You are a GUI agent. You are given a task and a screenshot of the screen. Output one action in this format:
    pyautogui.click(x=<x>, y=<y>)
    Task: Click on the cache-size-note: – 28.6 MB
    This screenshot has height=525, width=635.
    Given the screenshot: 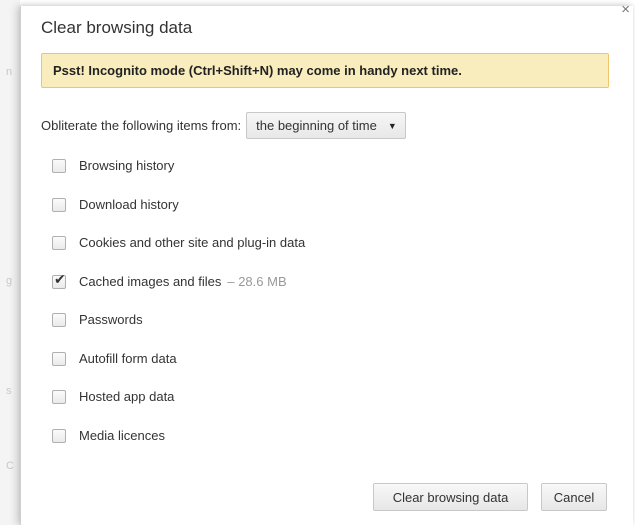 What is the action you would take?
    pyautogui.click(x=257, y=281)
    